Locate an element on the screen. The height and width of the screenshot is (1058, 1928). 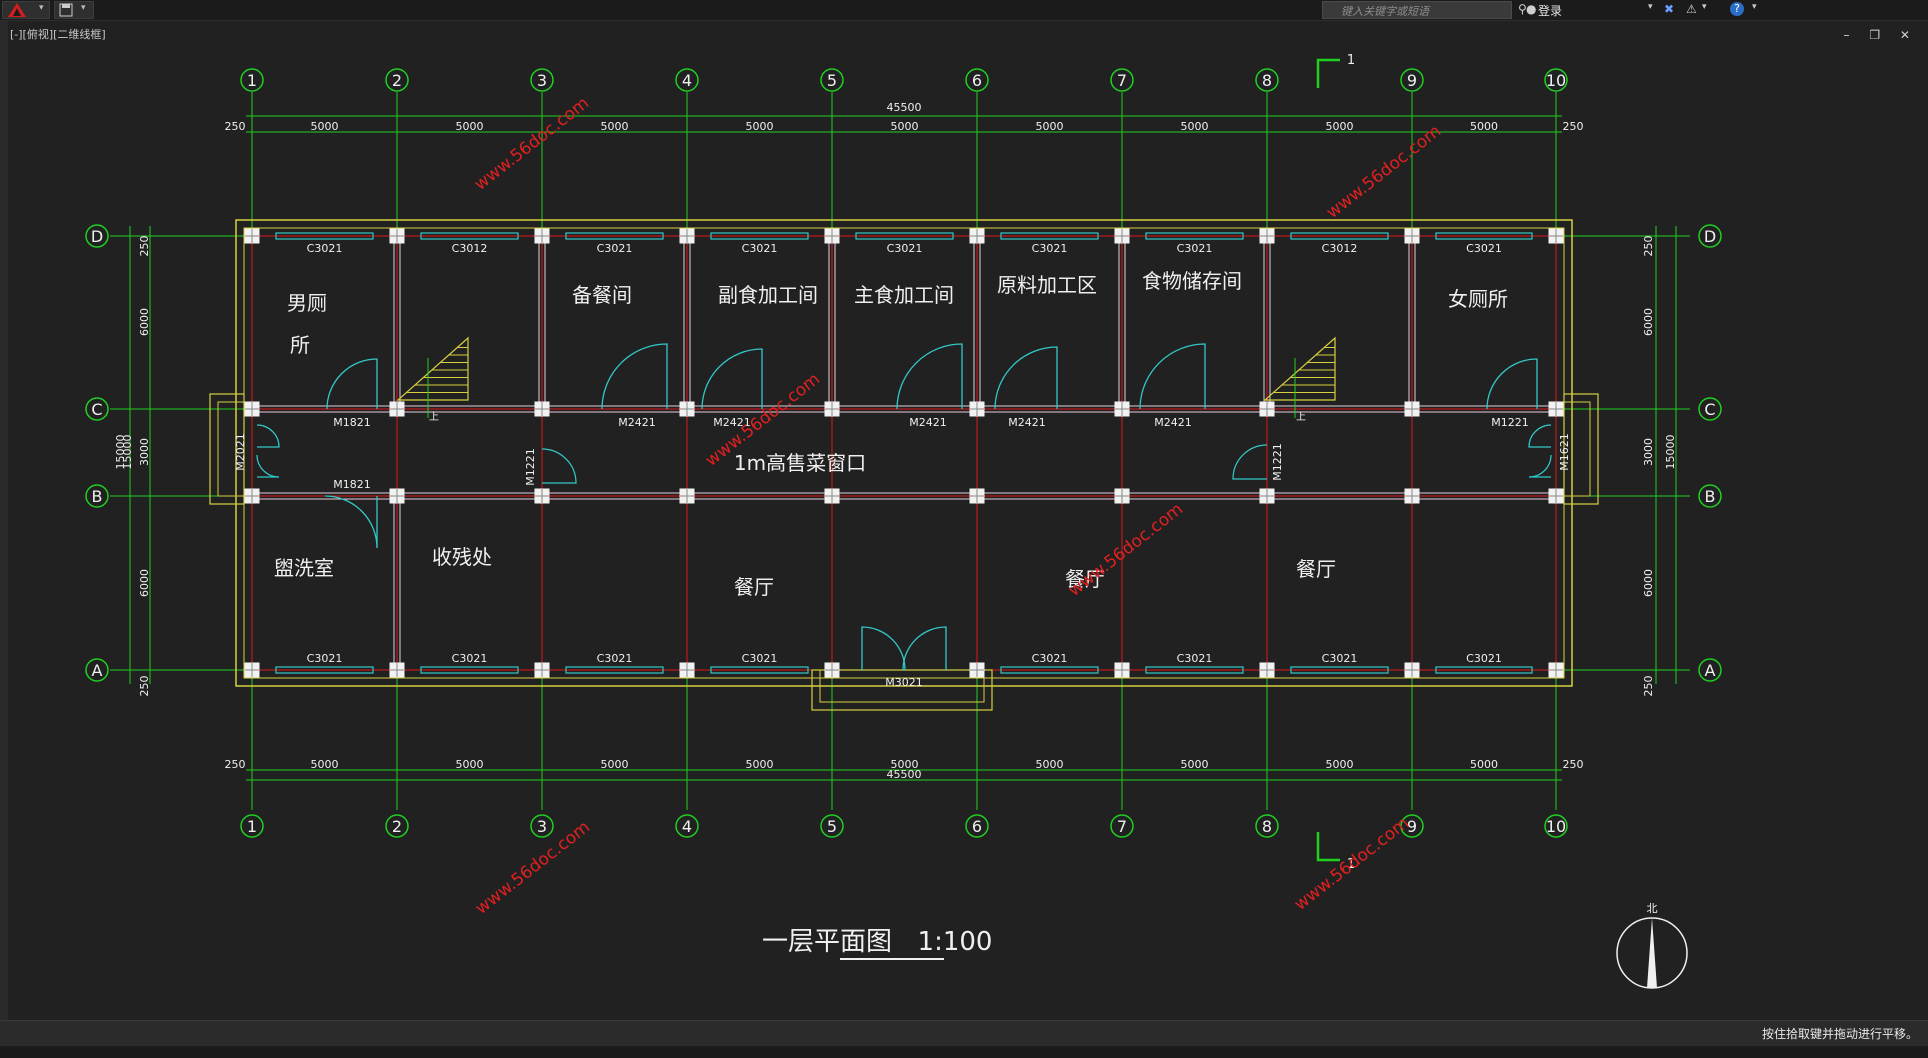
dimension-text: 45500 is located at coordinates (904, 107).